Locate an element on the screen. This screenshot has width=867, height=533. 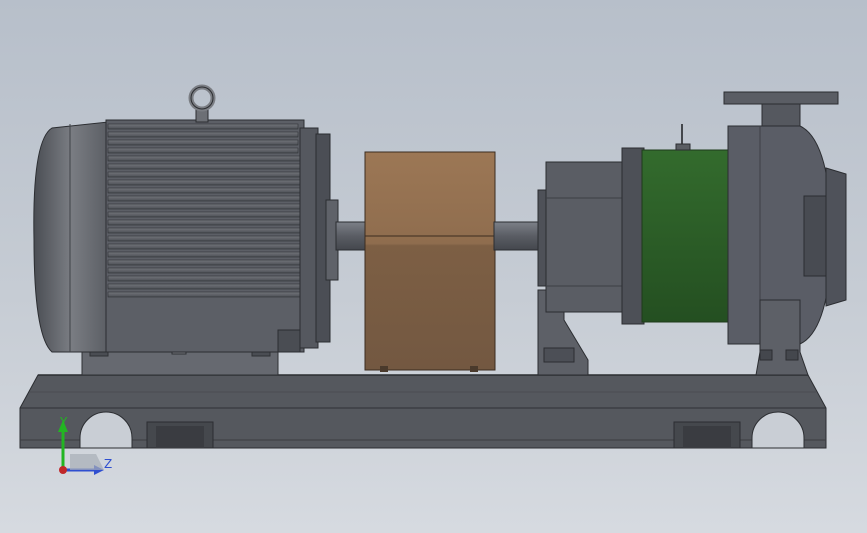
pump-shaft is located at coordinates (517, 236).